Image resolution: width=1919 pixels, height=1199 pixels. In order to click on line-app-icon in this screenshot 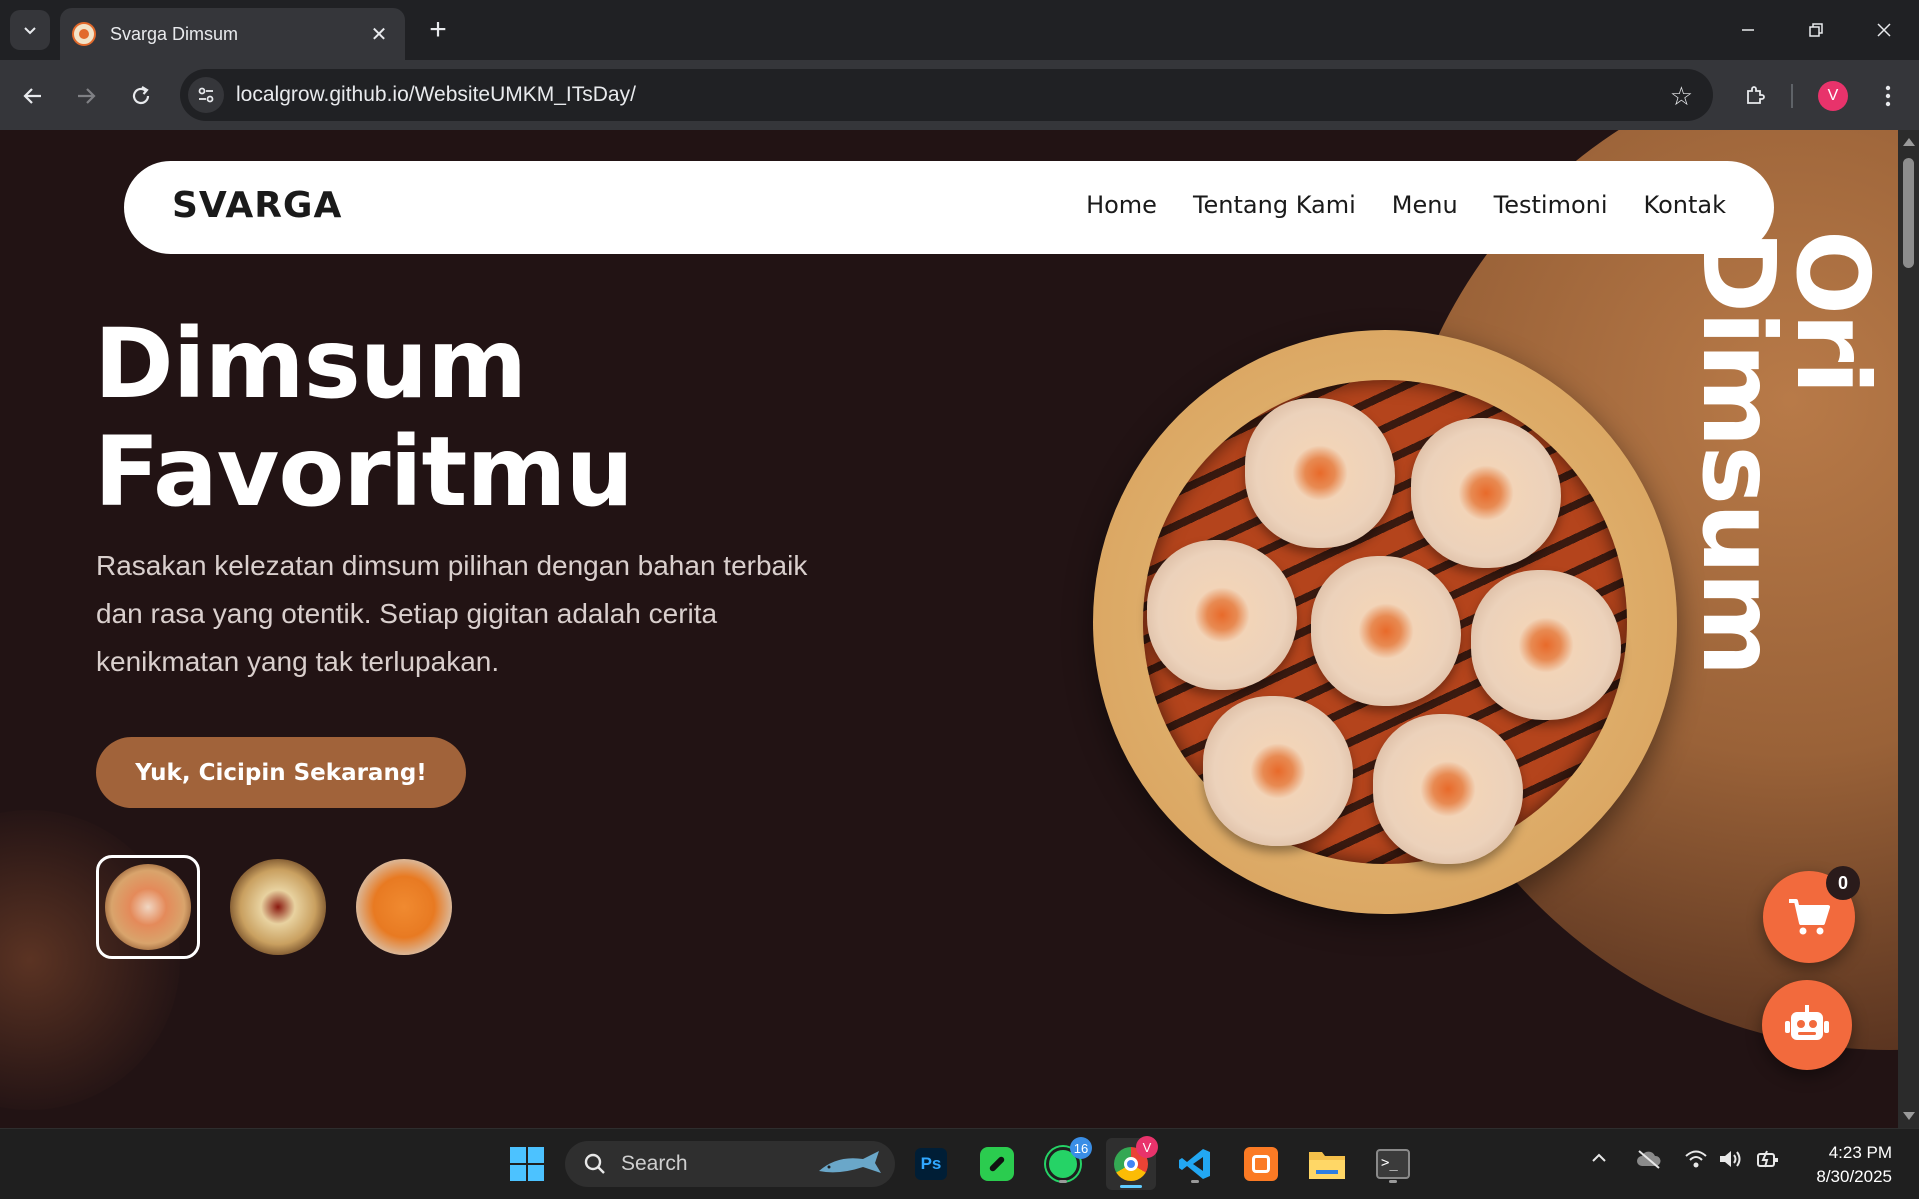, I will do `click(997, 1164)`.